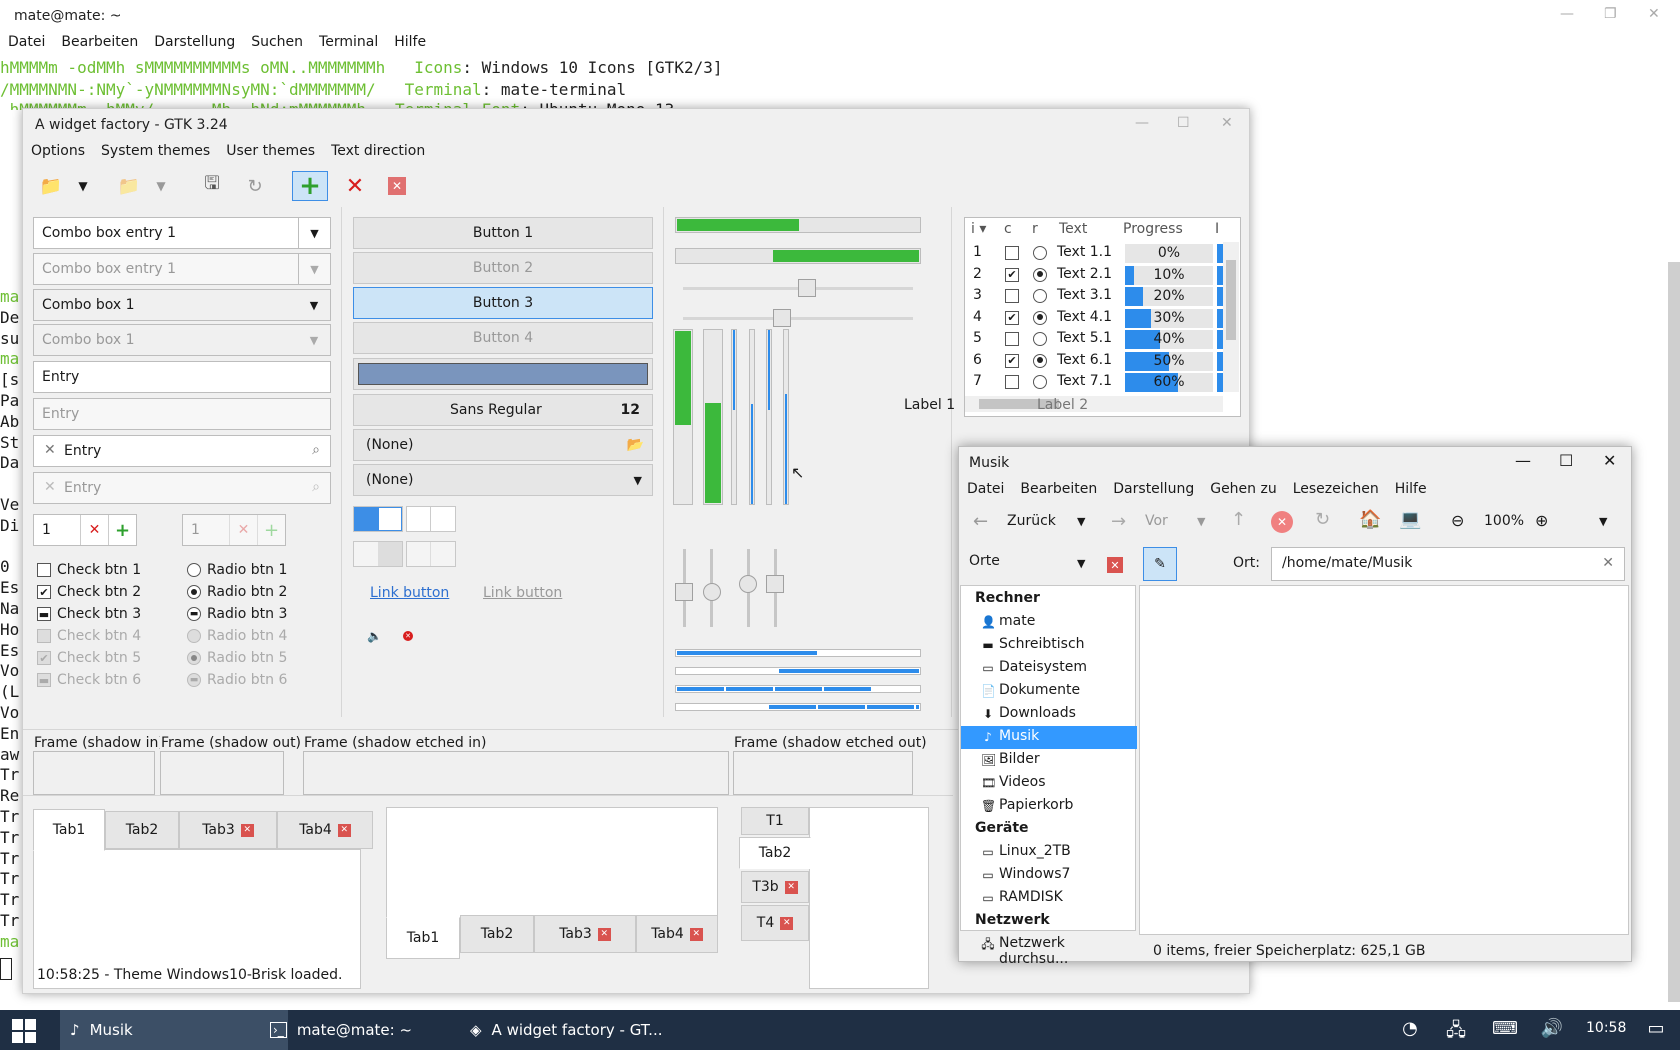 This screenshot has width=1680, height=1050. I want to click on menu-terminal: Terminal, so click(348, 44).